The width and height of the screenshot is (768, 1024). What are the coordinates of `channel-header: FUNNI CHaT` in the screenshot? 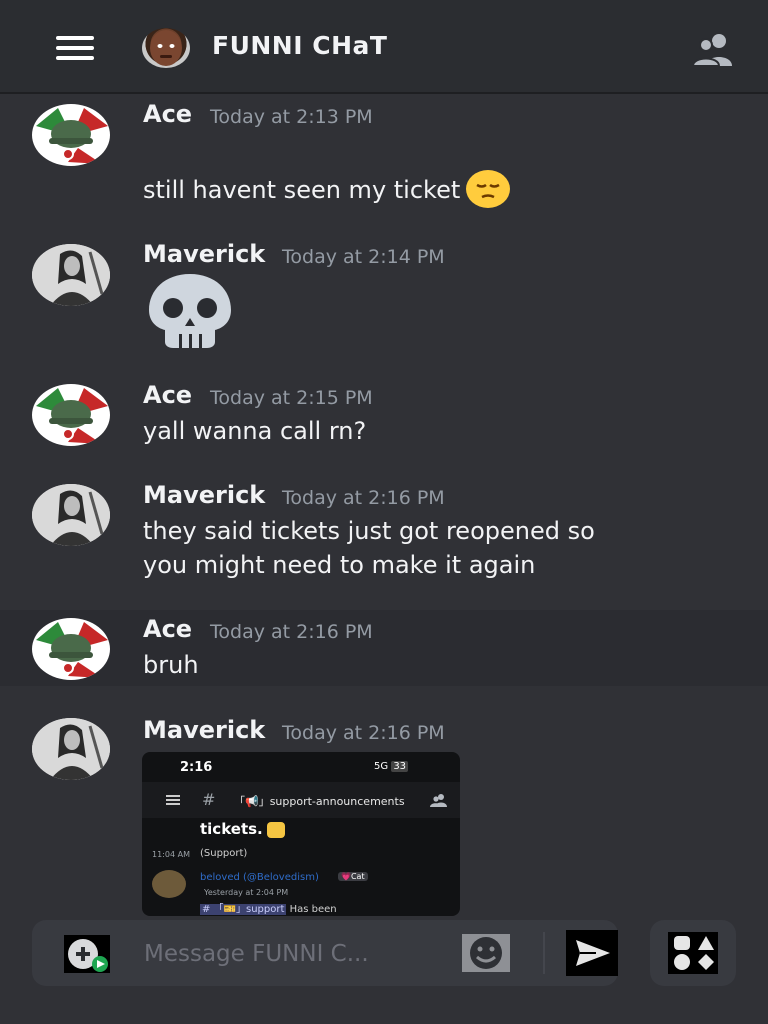 It's located at (384, 47).